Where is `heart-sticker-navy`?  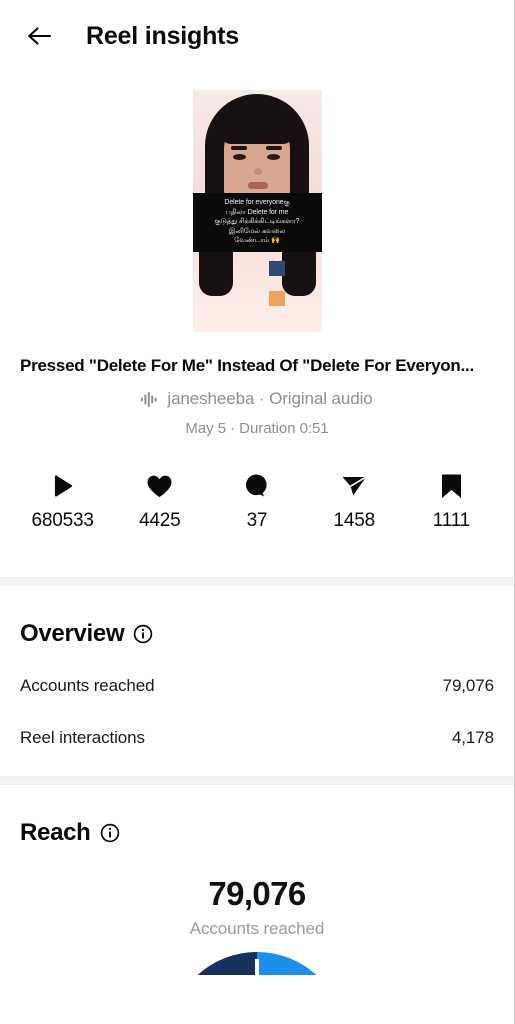
heart-sticker-navy is located at coordinates (276, 268).